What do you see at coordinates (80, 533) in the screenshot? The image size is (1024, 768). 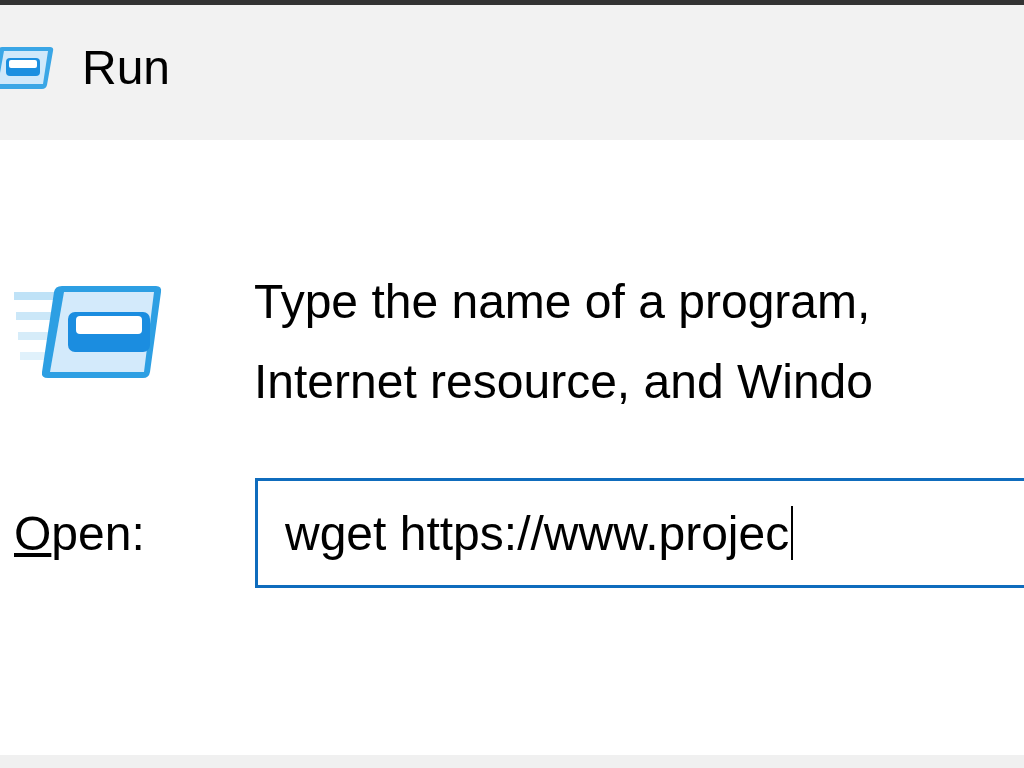 I see `open-label: Open:` at bounding box center [80, 533].